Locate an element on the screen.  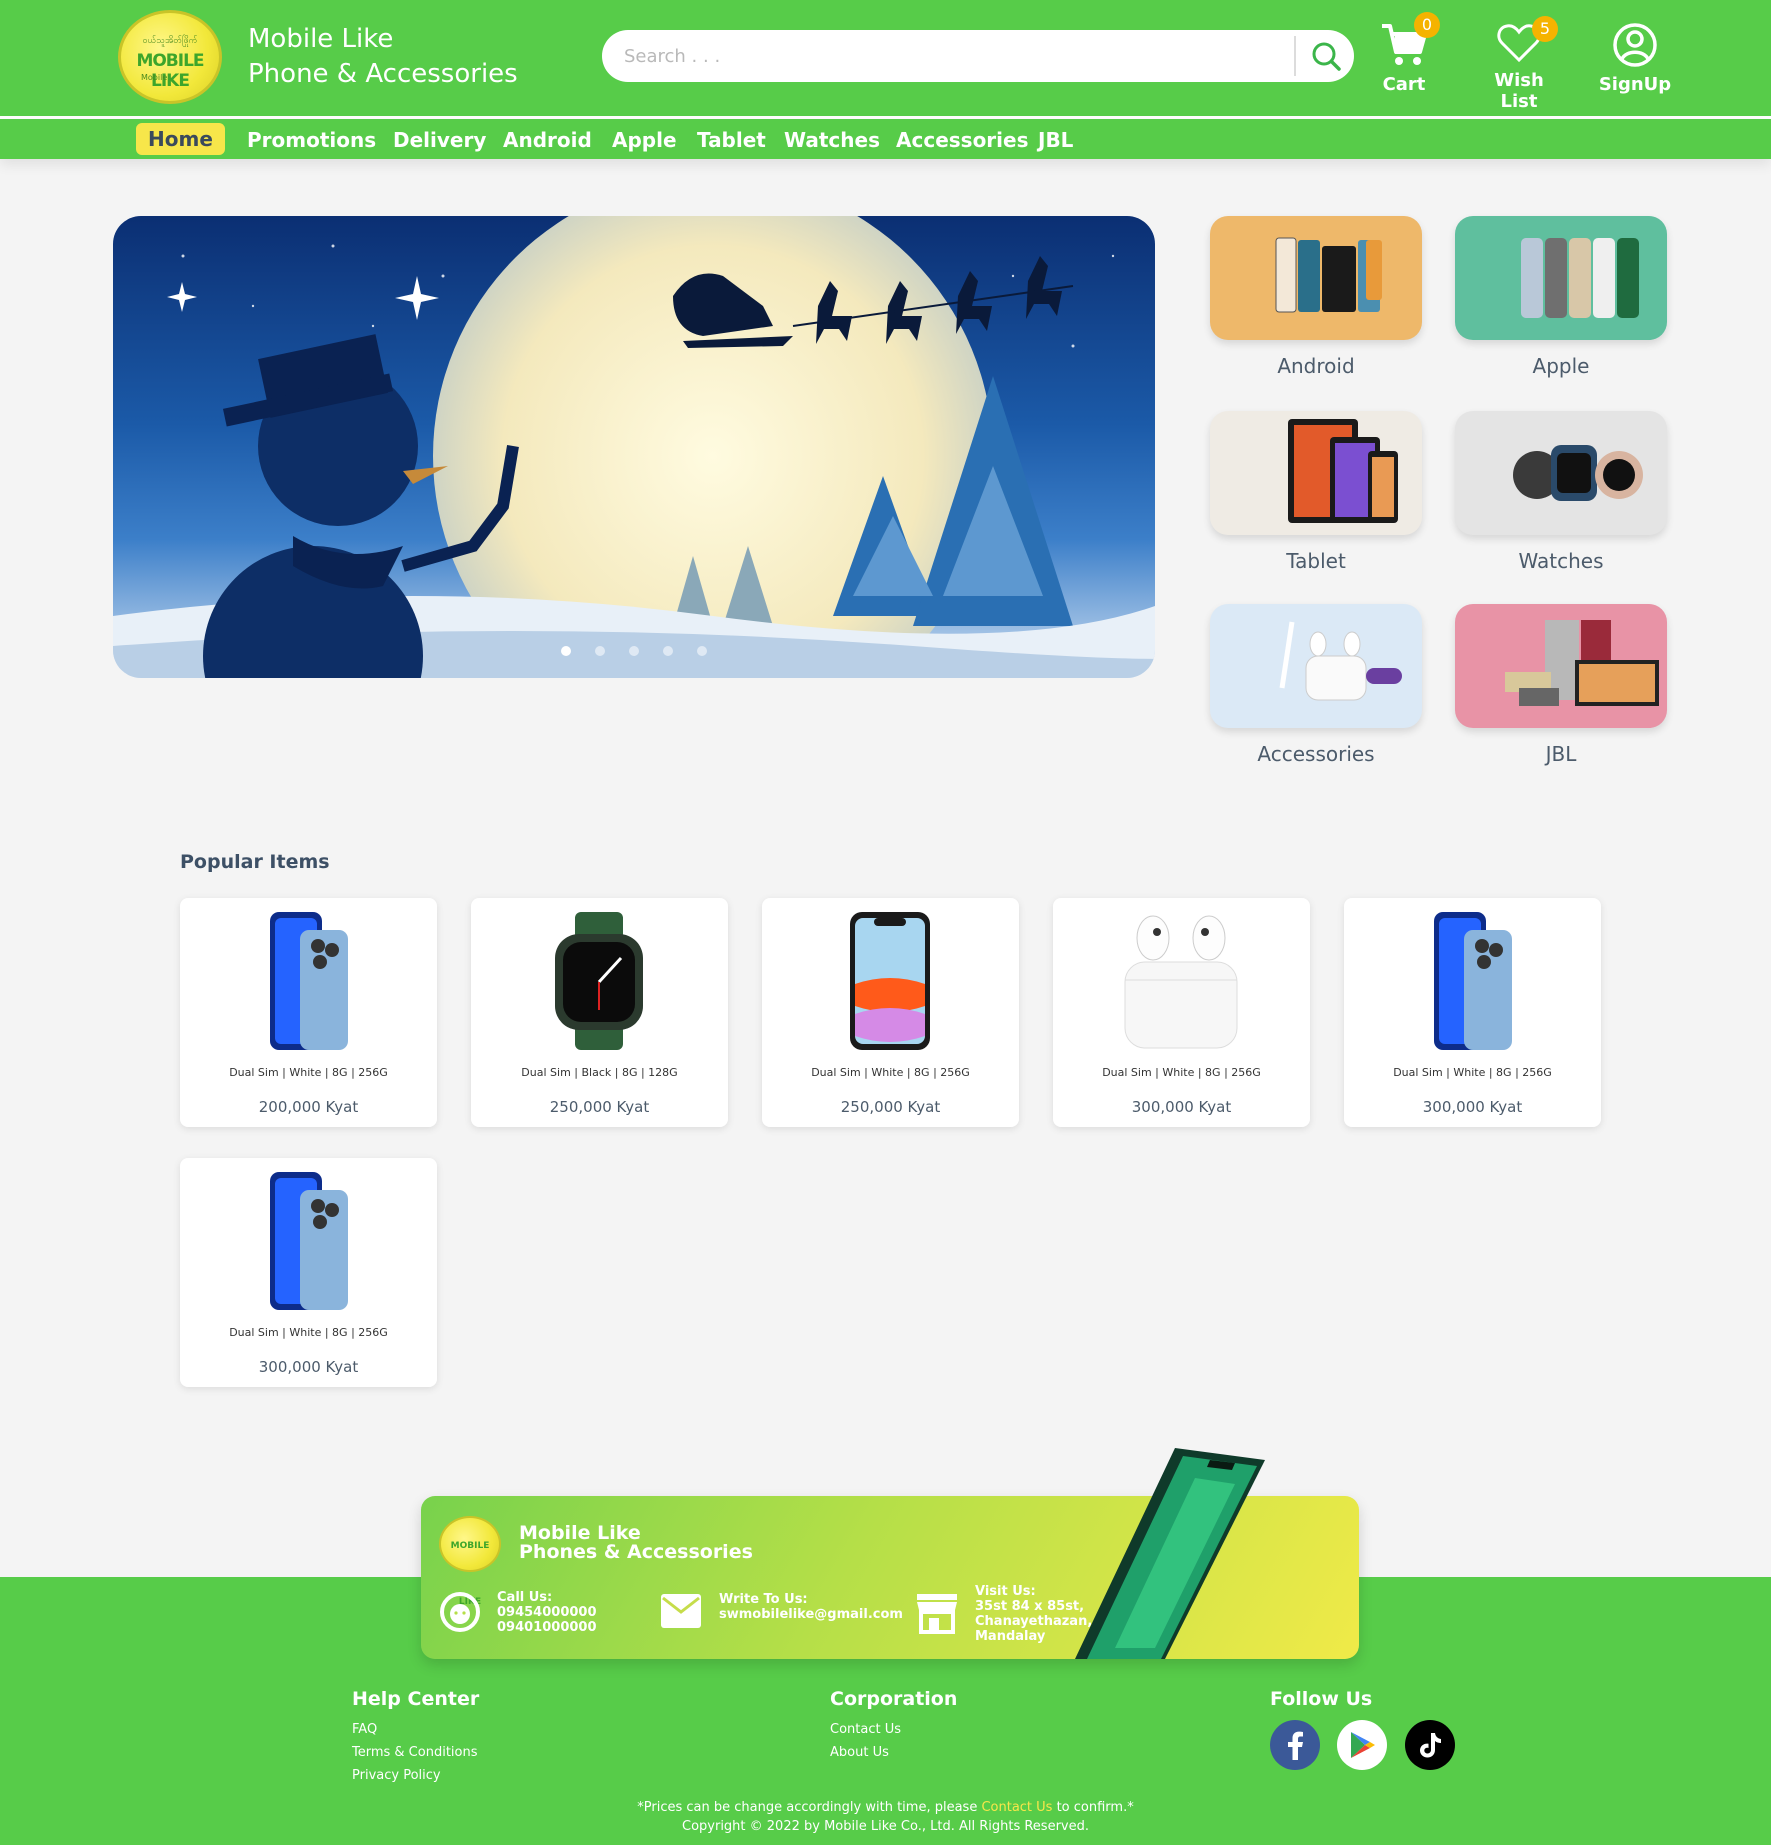
logo-sub: Mobile is located at coordinates (154, 77).